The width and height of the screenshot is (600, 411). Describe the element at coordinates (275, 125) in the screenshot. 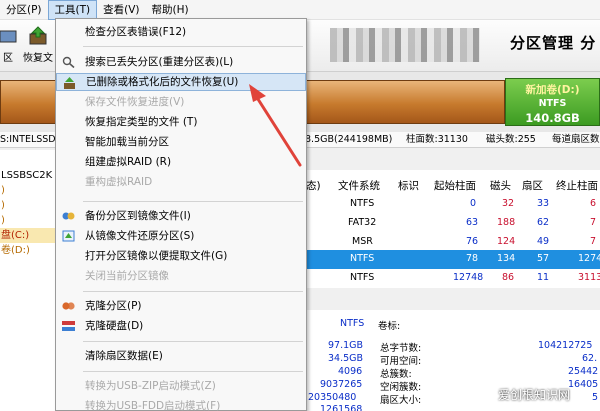

I see `annotation-arrow` at that location.